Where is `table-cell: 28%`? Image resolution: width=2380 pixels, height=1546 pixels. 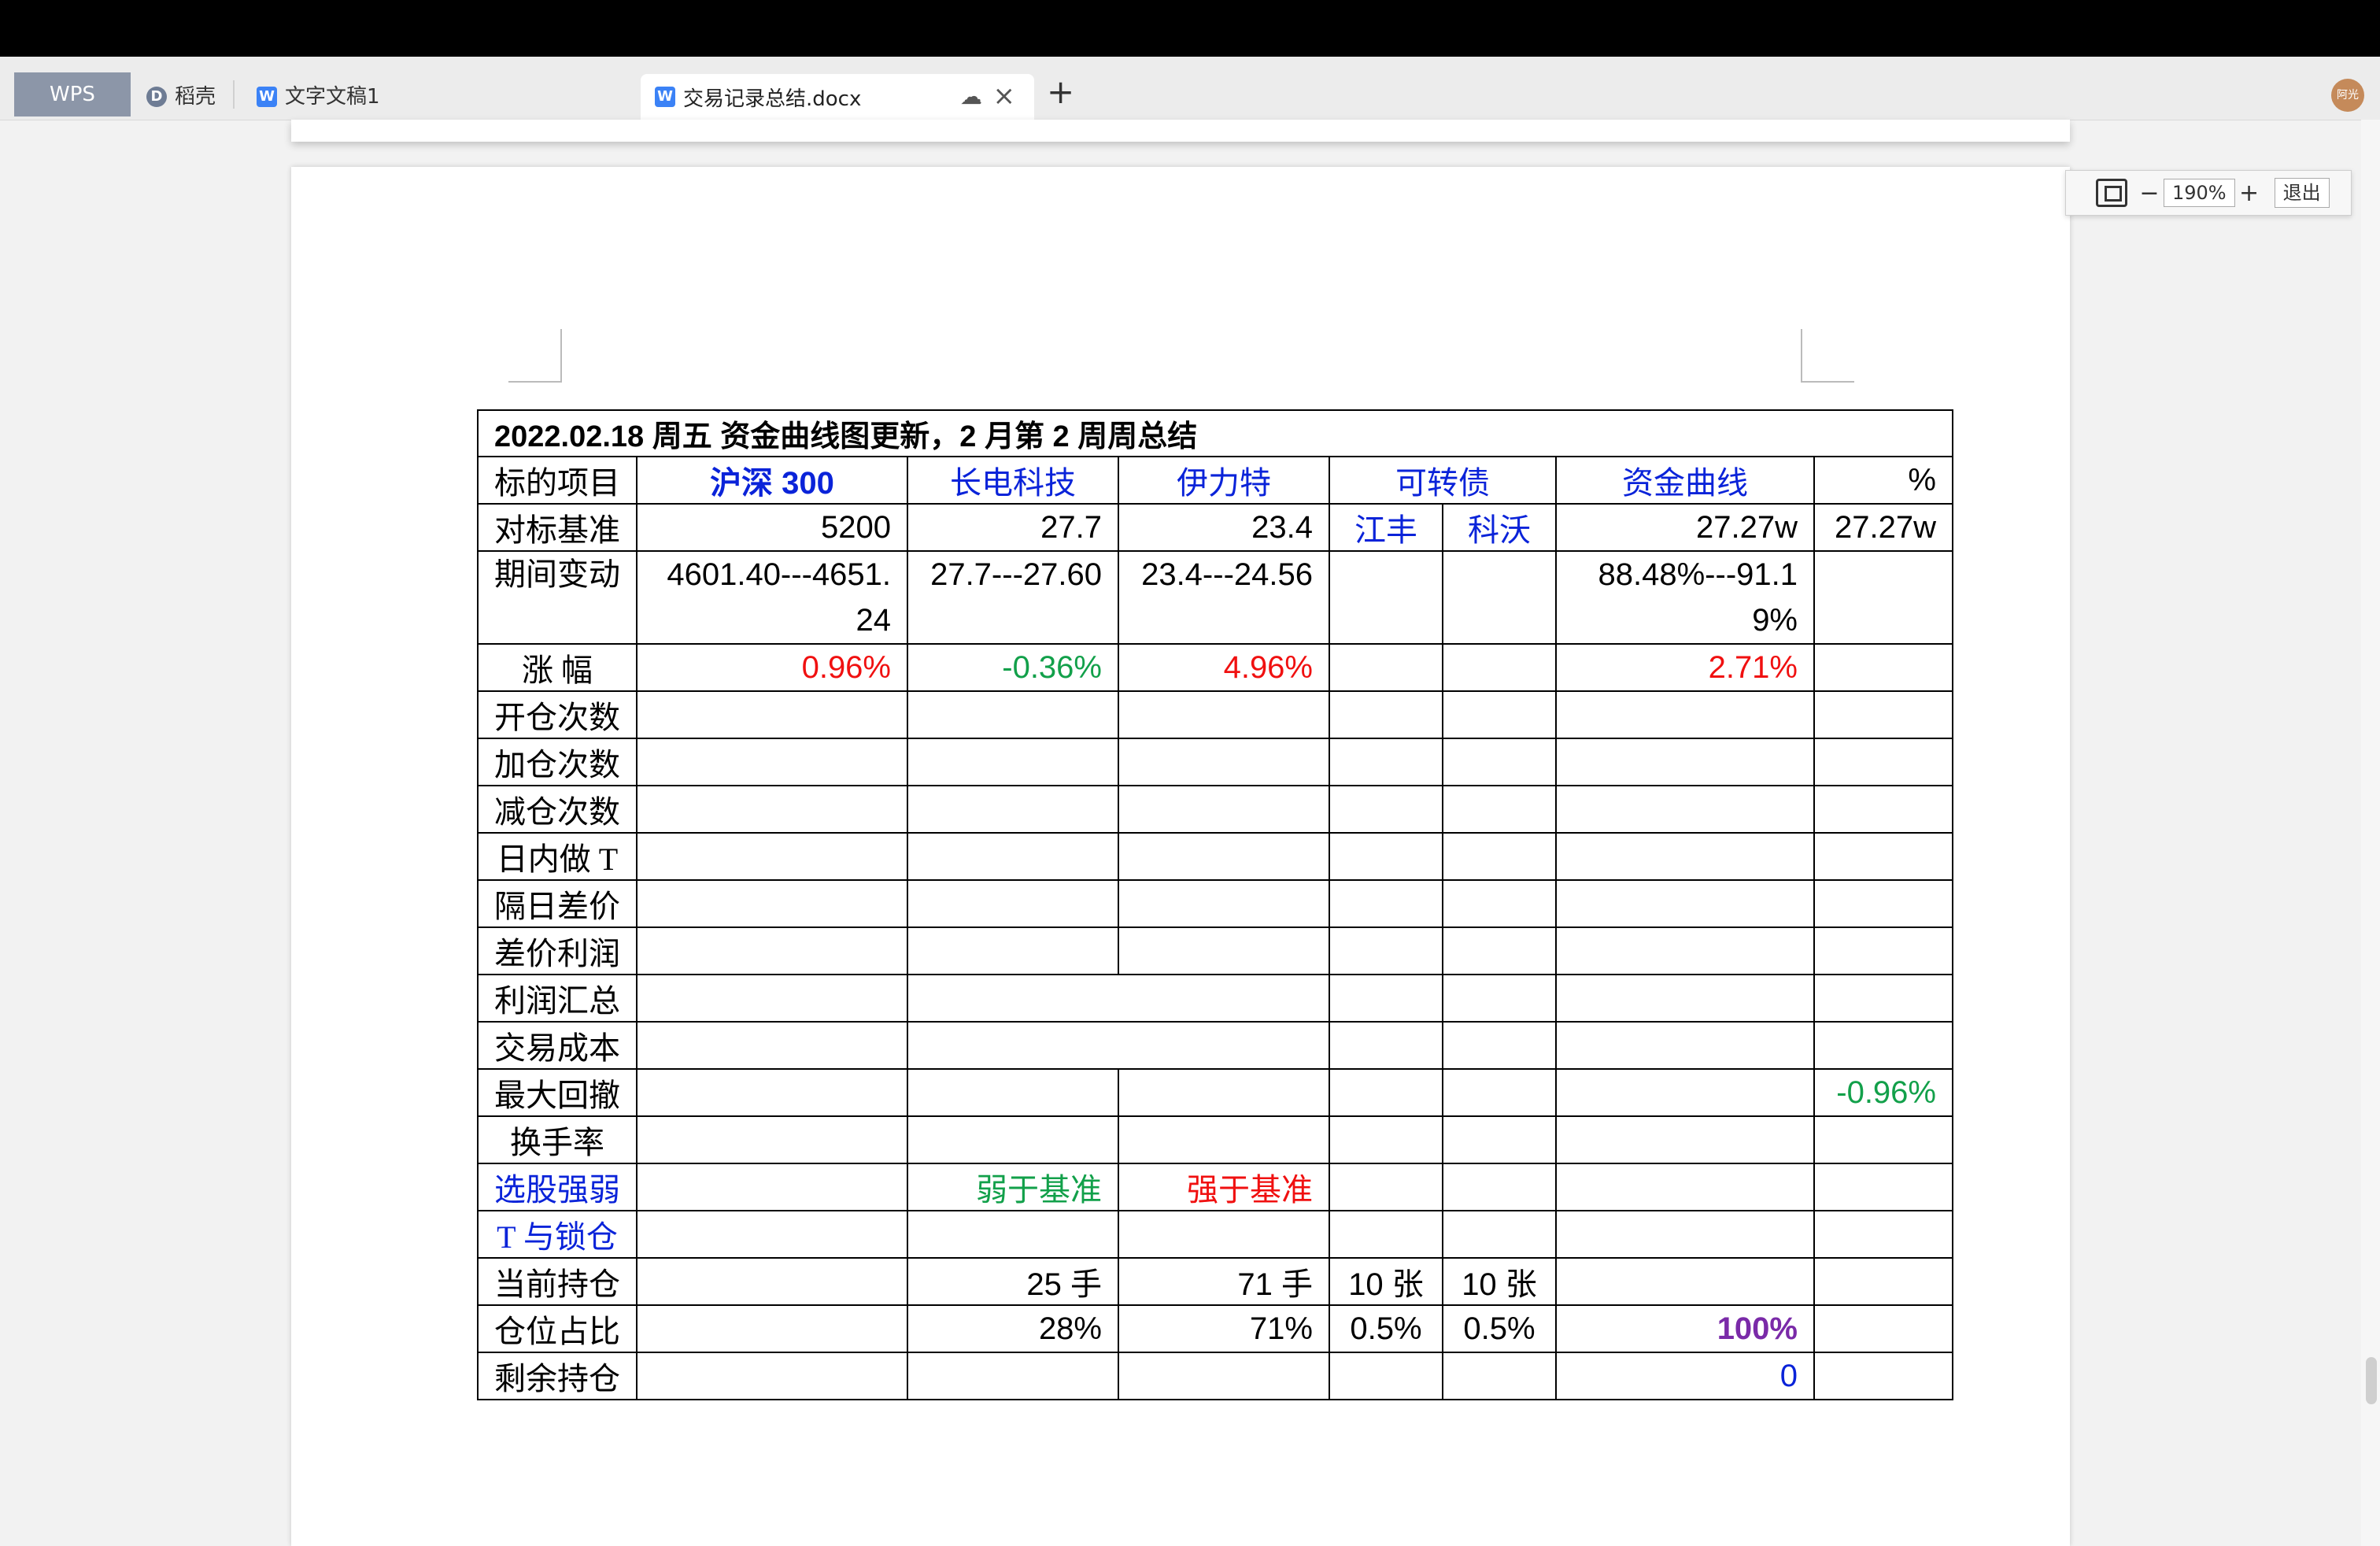
table-cell: 28% is located at coordinates (1013, 1329).